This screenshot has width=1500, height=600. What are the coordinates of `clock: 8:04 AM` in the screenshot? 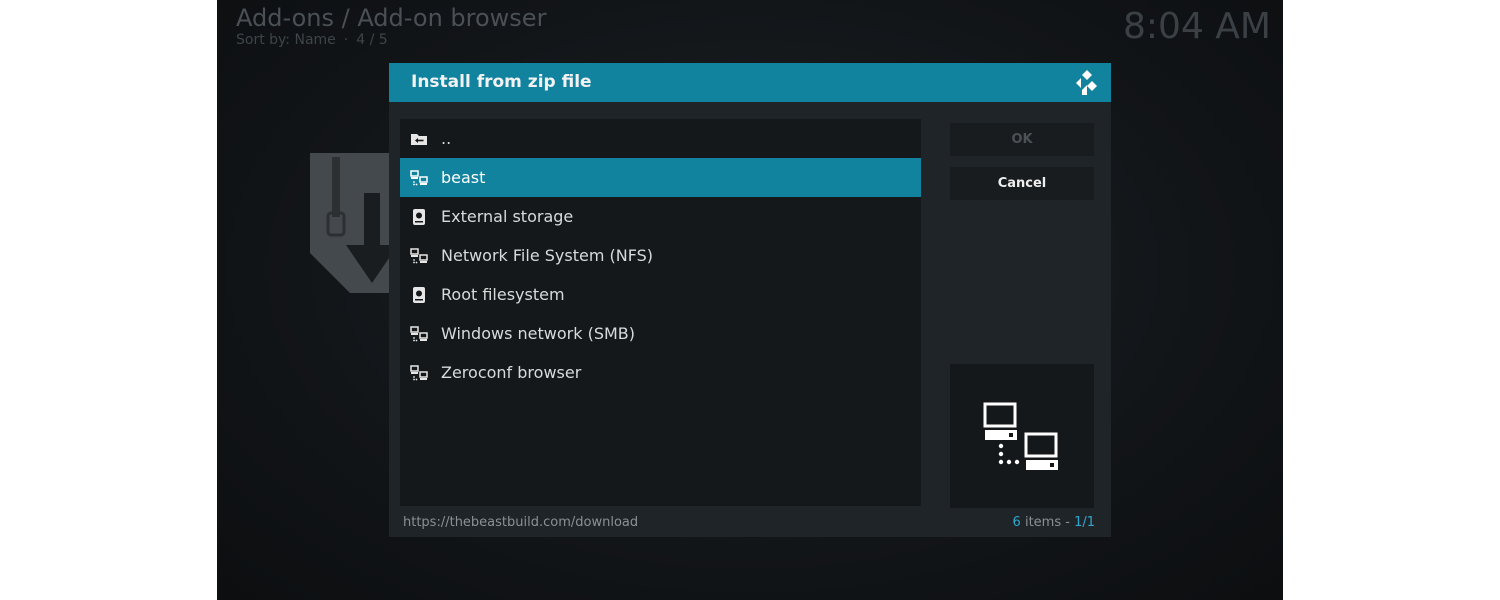 It's located at (1197, 26).